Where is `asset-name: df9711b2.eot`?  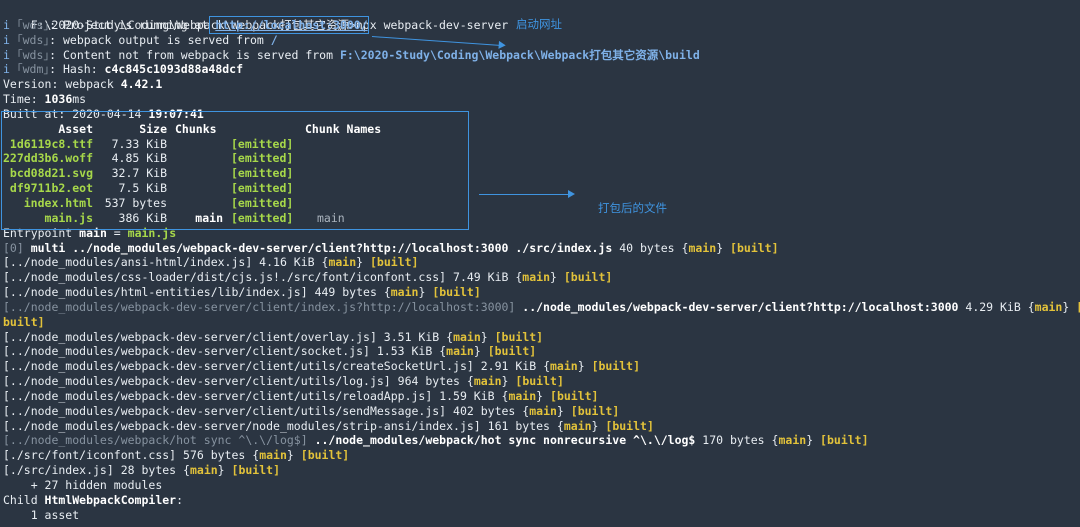
asset-name: df9711b2.eot is located at coordinates (51, 188).